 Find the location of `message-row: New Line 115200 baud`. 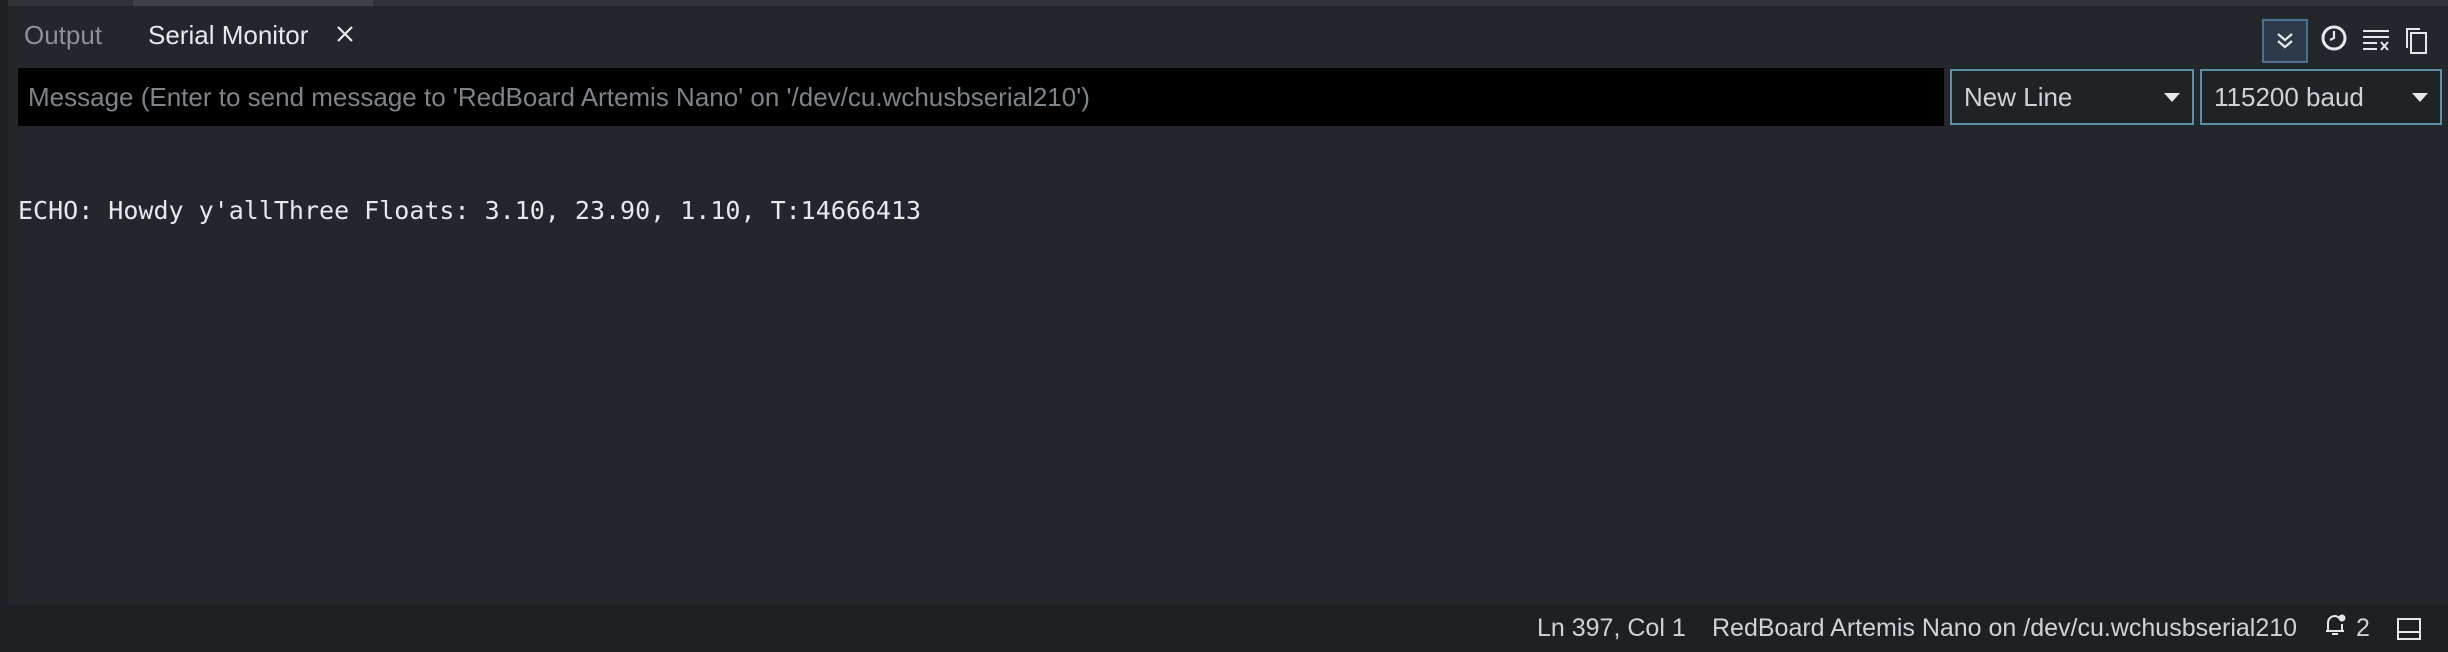

message-row: New Line 115200 baud is located at coordinates (1230, 98).